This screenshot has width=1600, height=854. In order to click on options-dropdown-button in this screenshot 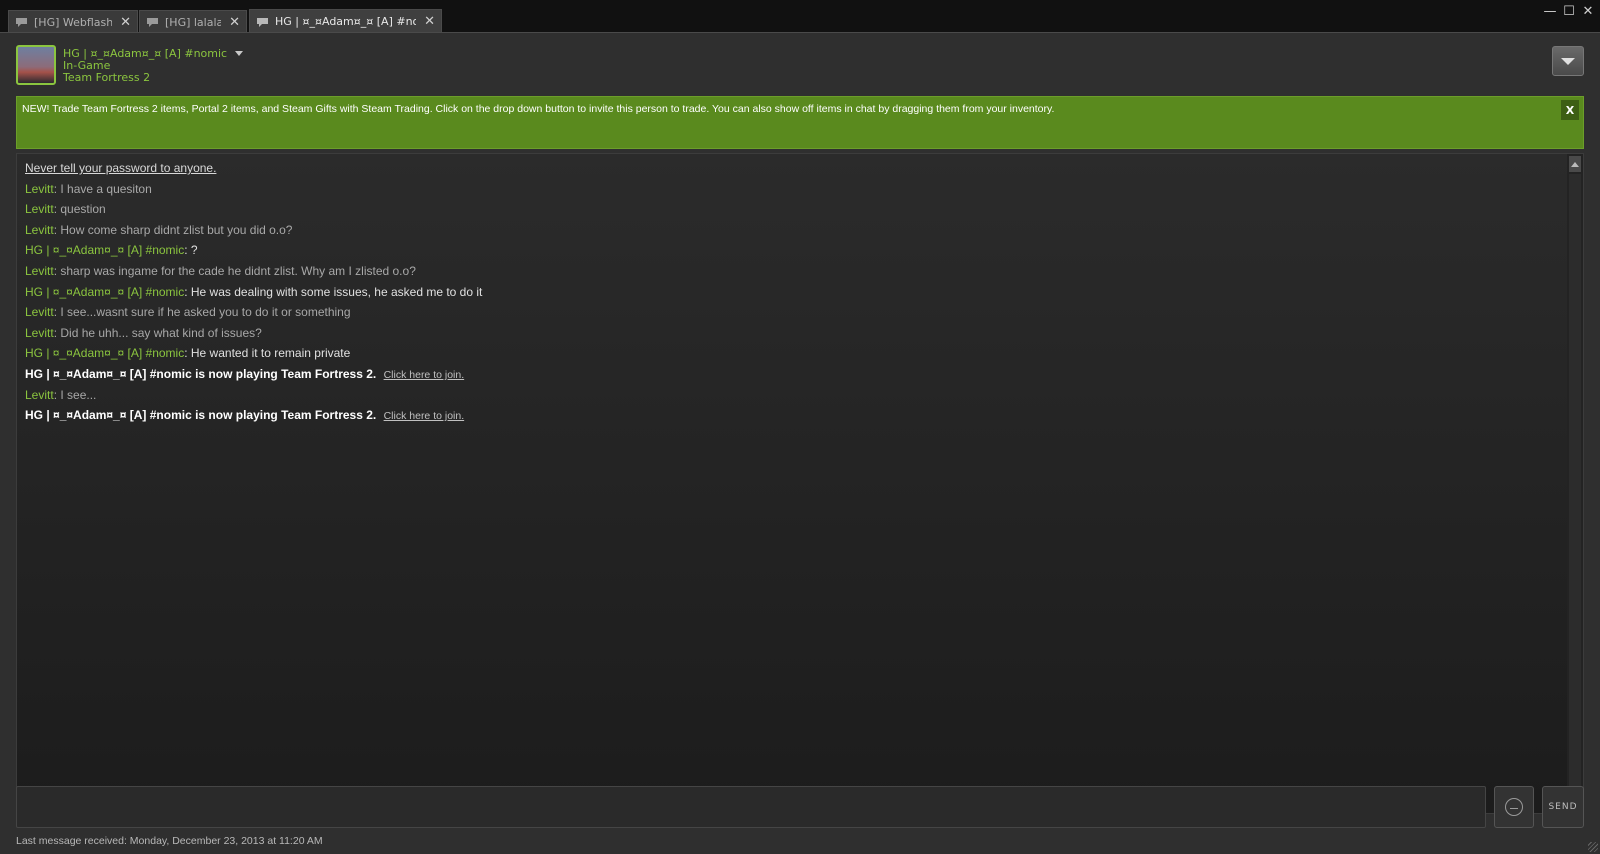, I will do `click(1568, 61)`.